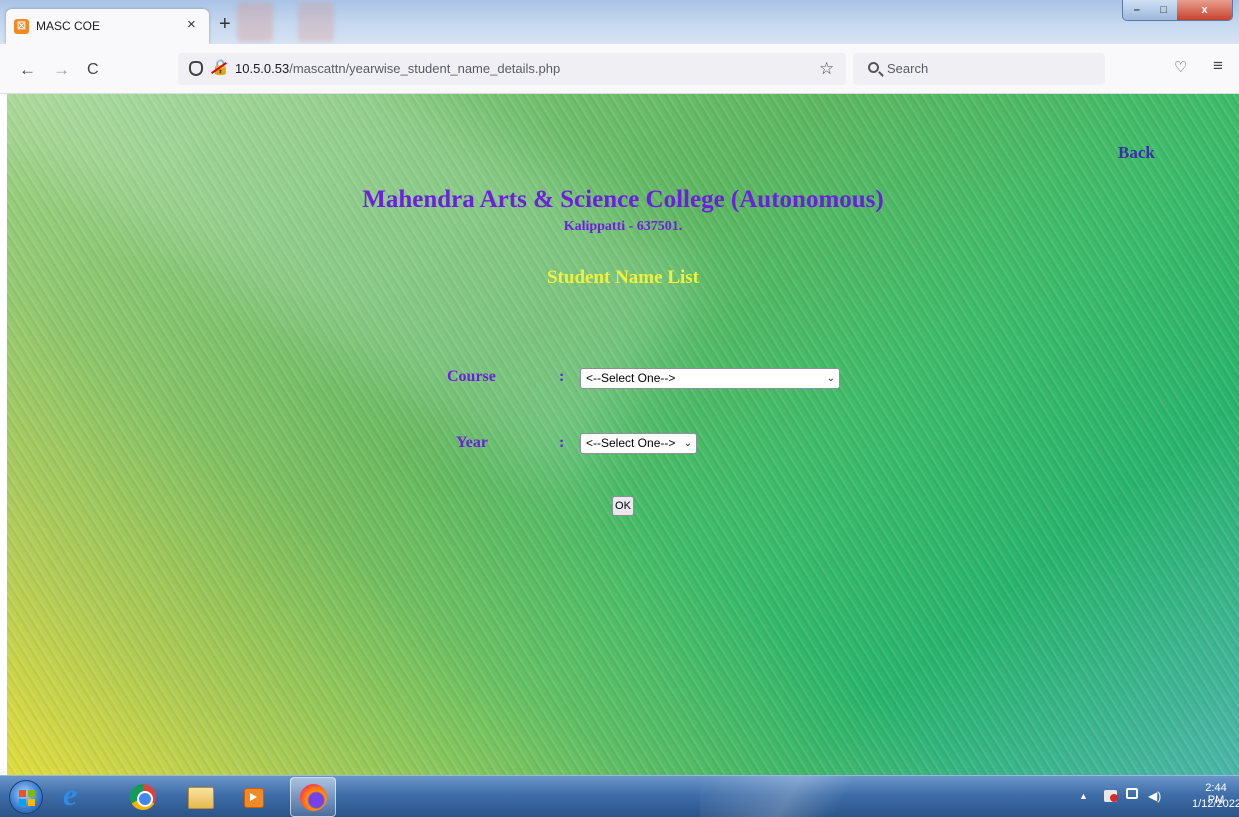  I want to click on media-player-icon, so click(254, 797).